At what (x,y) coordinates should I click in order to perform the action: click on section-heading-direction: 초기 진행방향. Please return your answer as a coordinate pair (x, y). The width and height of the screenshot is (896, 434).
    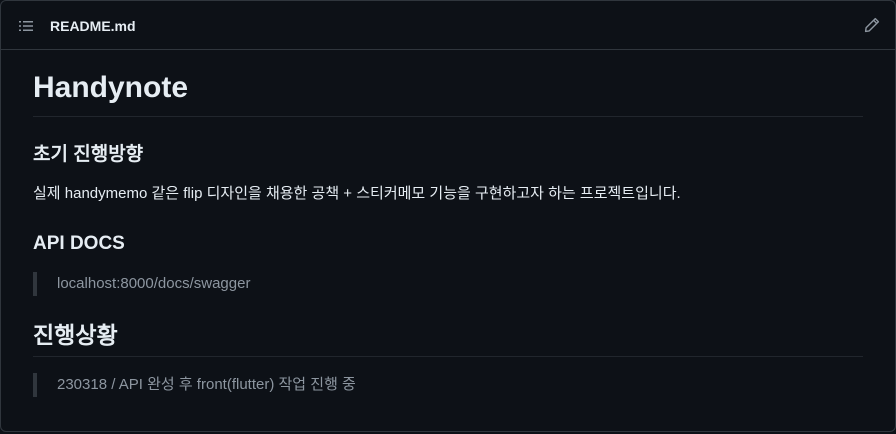
    Looking at the image, I should click on (88, 154).